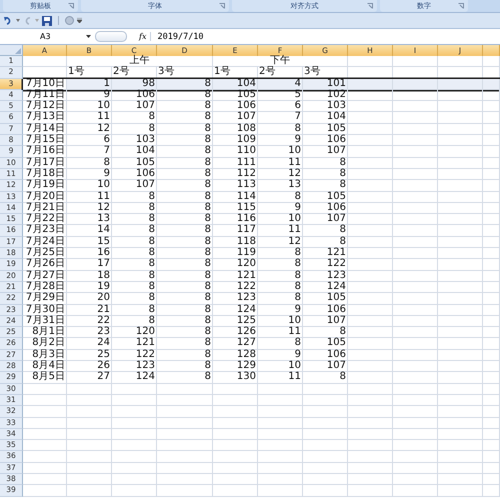  What do you see at coordinates (280, 96) in the screenshot?
I see `table-cell: 5` at bounding box center [280, 96].